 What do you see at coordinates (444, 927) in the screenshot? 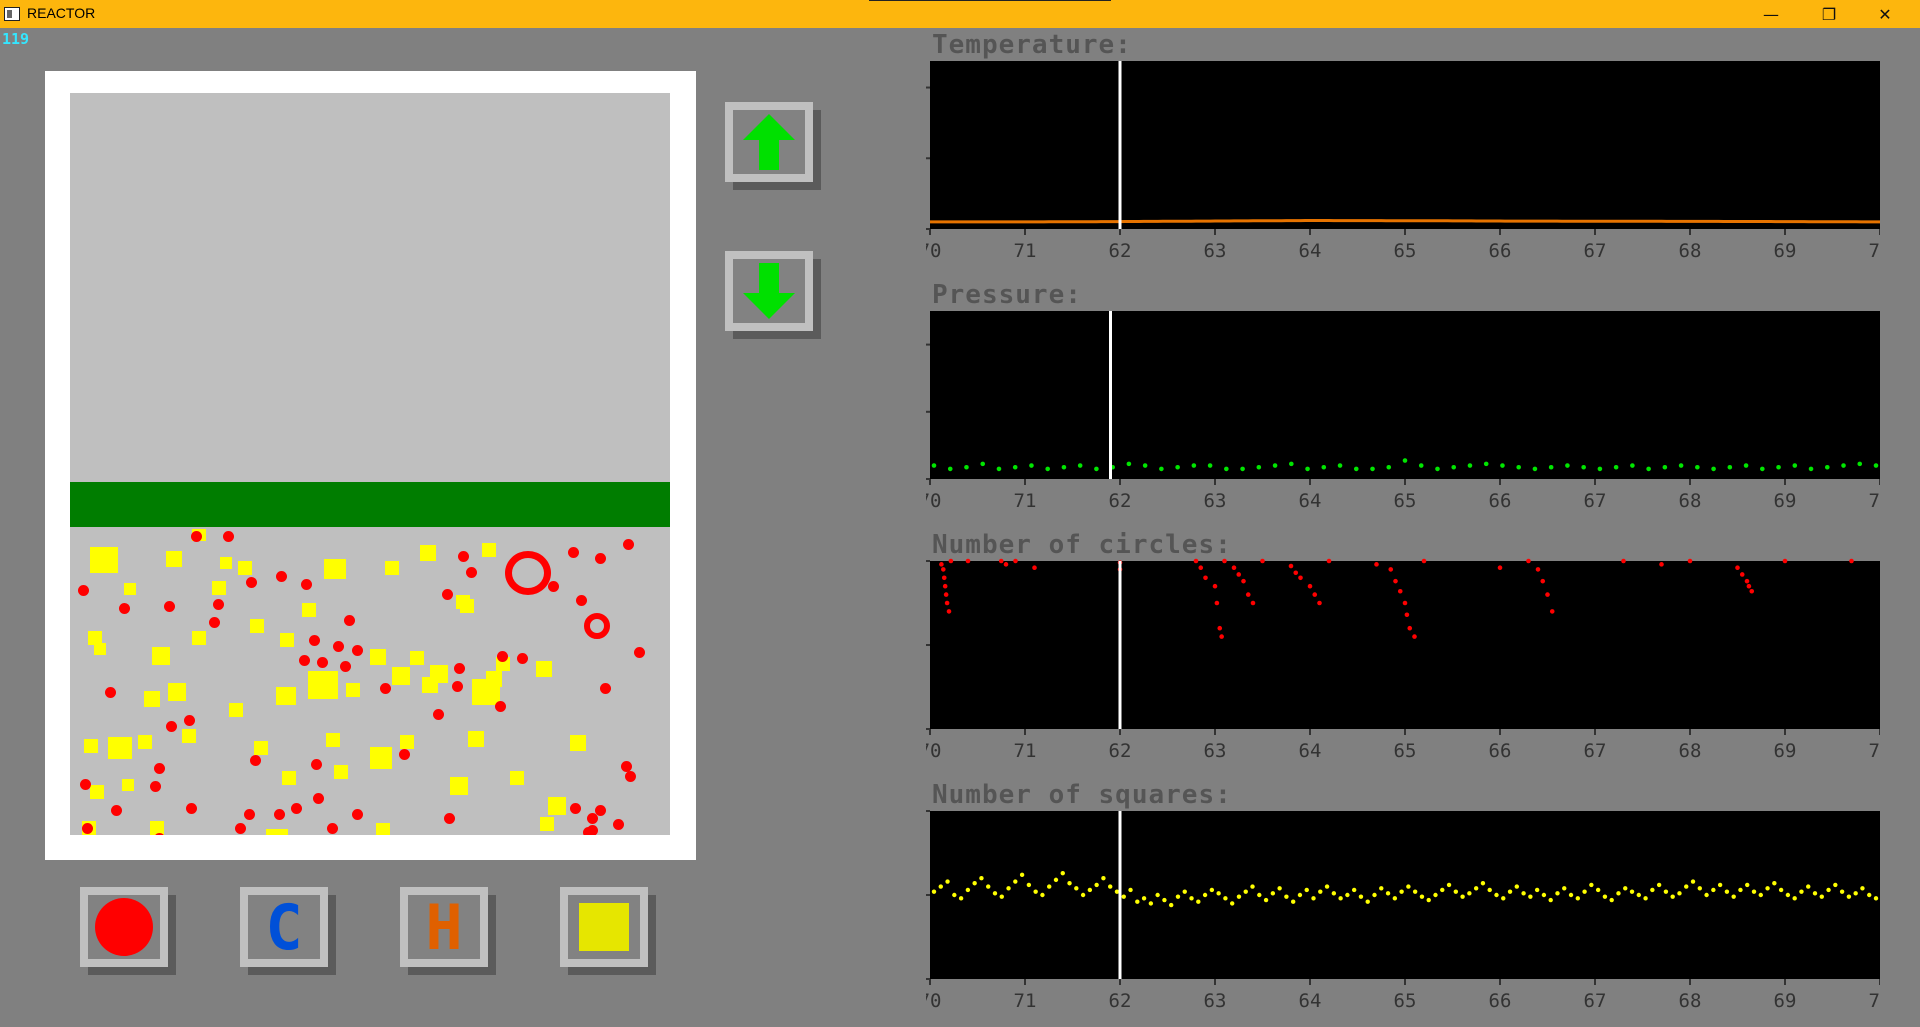
I see `letter-h-icon: H` at bounding box center [444, 927].